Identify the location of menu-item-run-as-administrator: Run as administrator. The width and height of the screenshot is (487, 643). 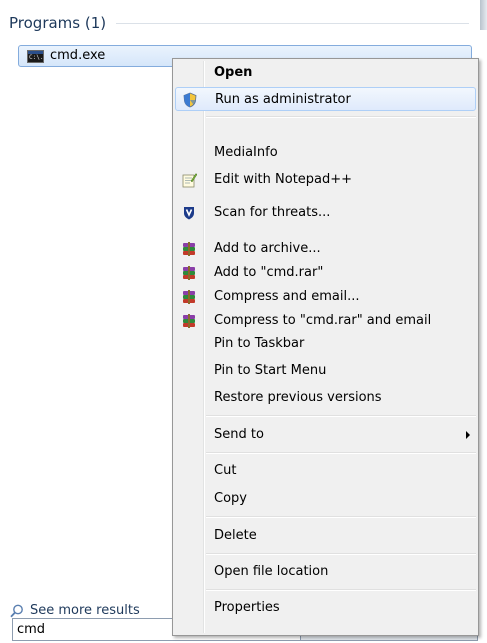
(325, 99).